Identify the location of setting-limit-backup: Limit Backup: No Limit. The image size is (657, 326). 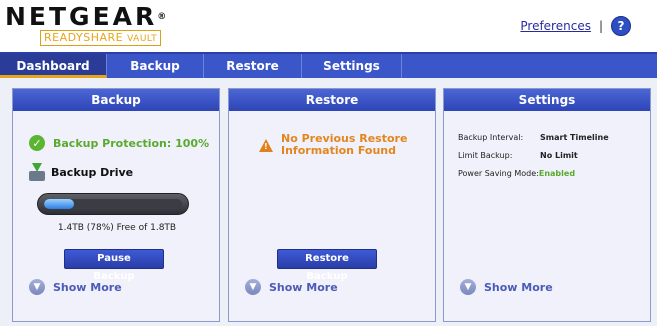
(518, 155).